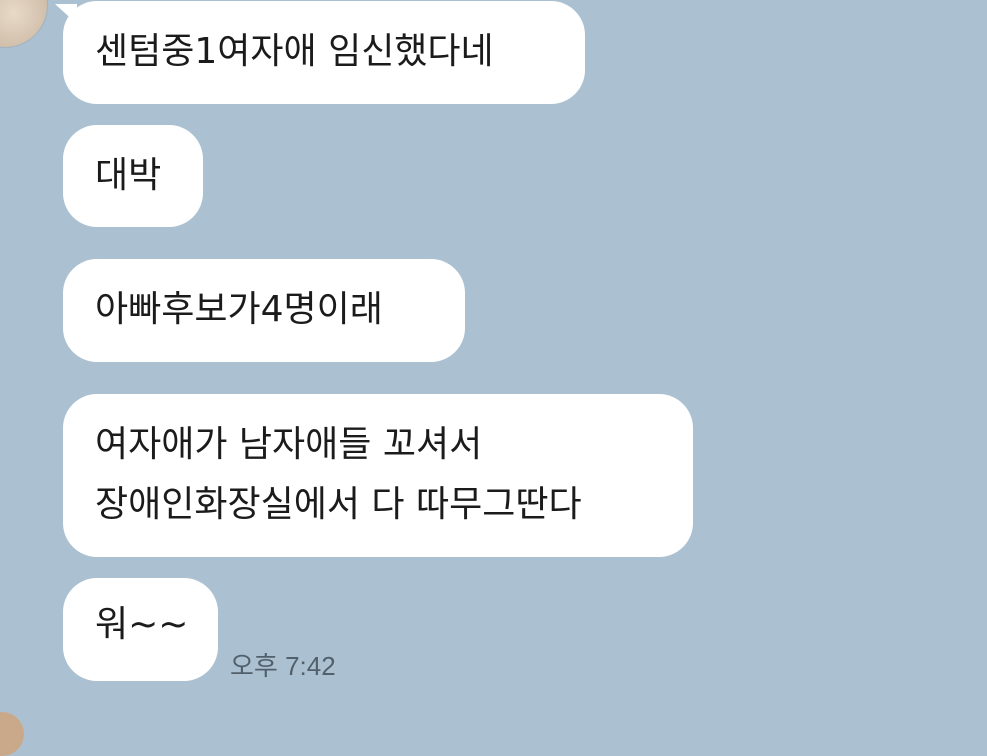  I want to click on message-bubble: 센텀중1여자애 임신했다네, so click(324, 52).